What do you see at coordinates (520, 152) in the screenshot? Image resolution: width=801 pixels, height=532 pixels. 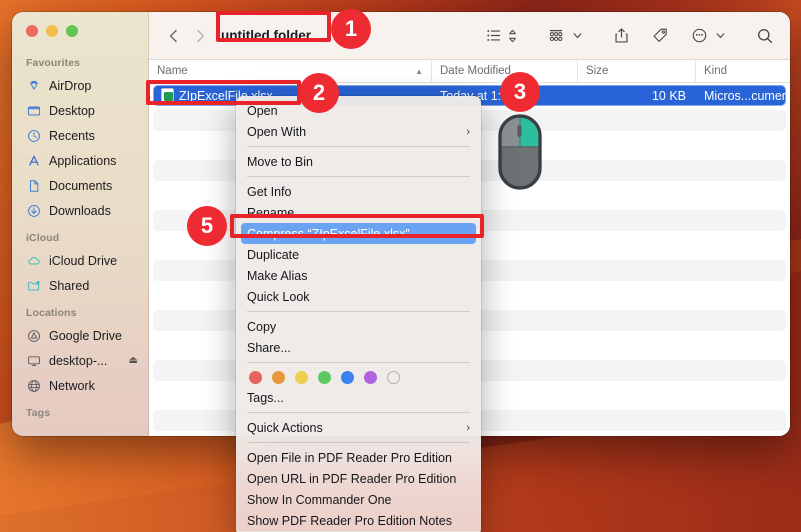 I see `mouse-right-click-illustration` at bounding box center [520, 152].